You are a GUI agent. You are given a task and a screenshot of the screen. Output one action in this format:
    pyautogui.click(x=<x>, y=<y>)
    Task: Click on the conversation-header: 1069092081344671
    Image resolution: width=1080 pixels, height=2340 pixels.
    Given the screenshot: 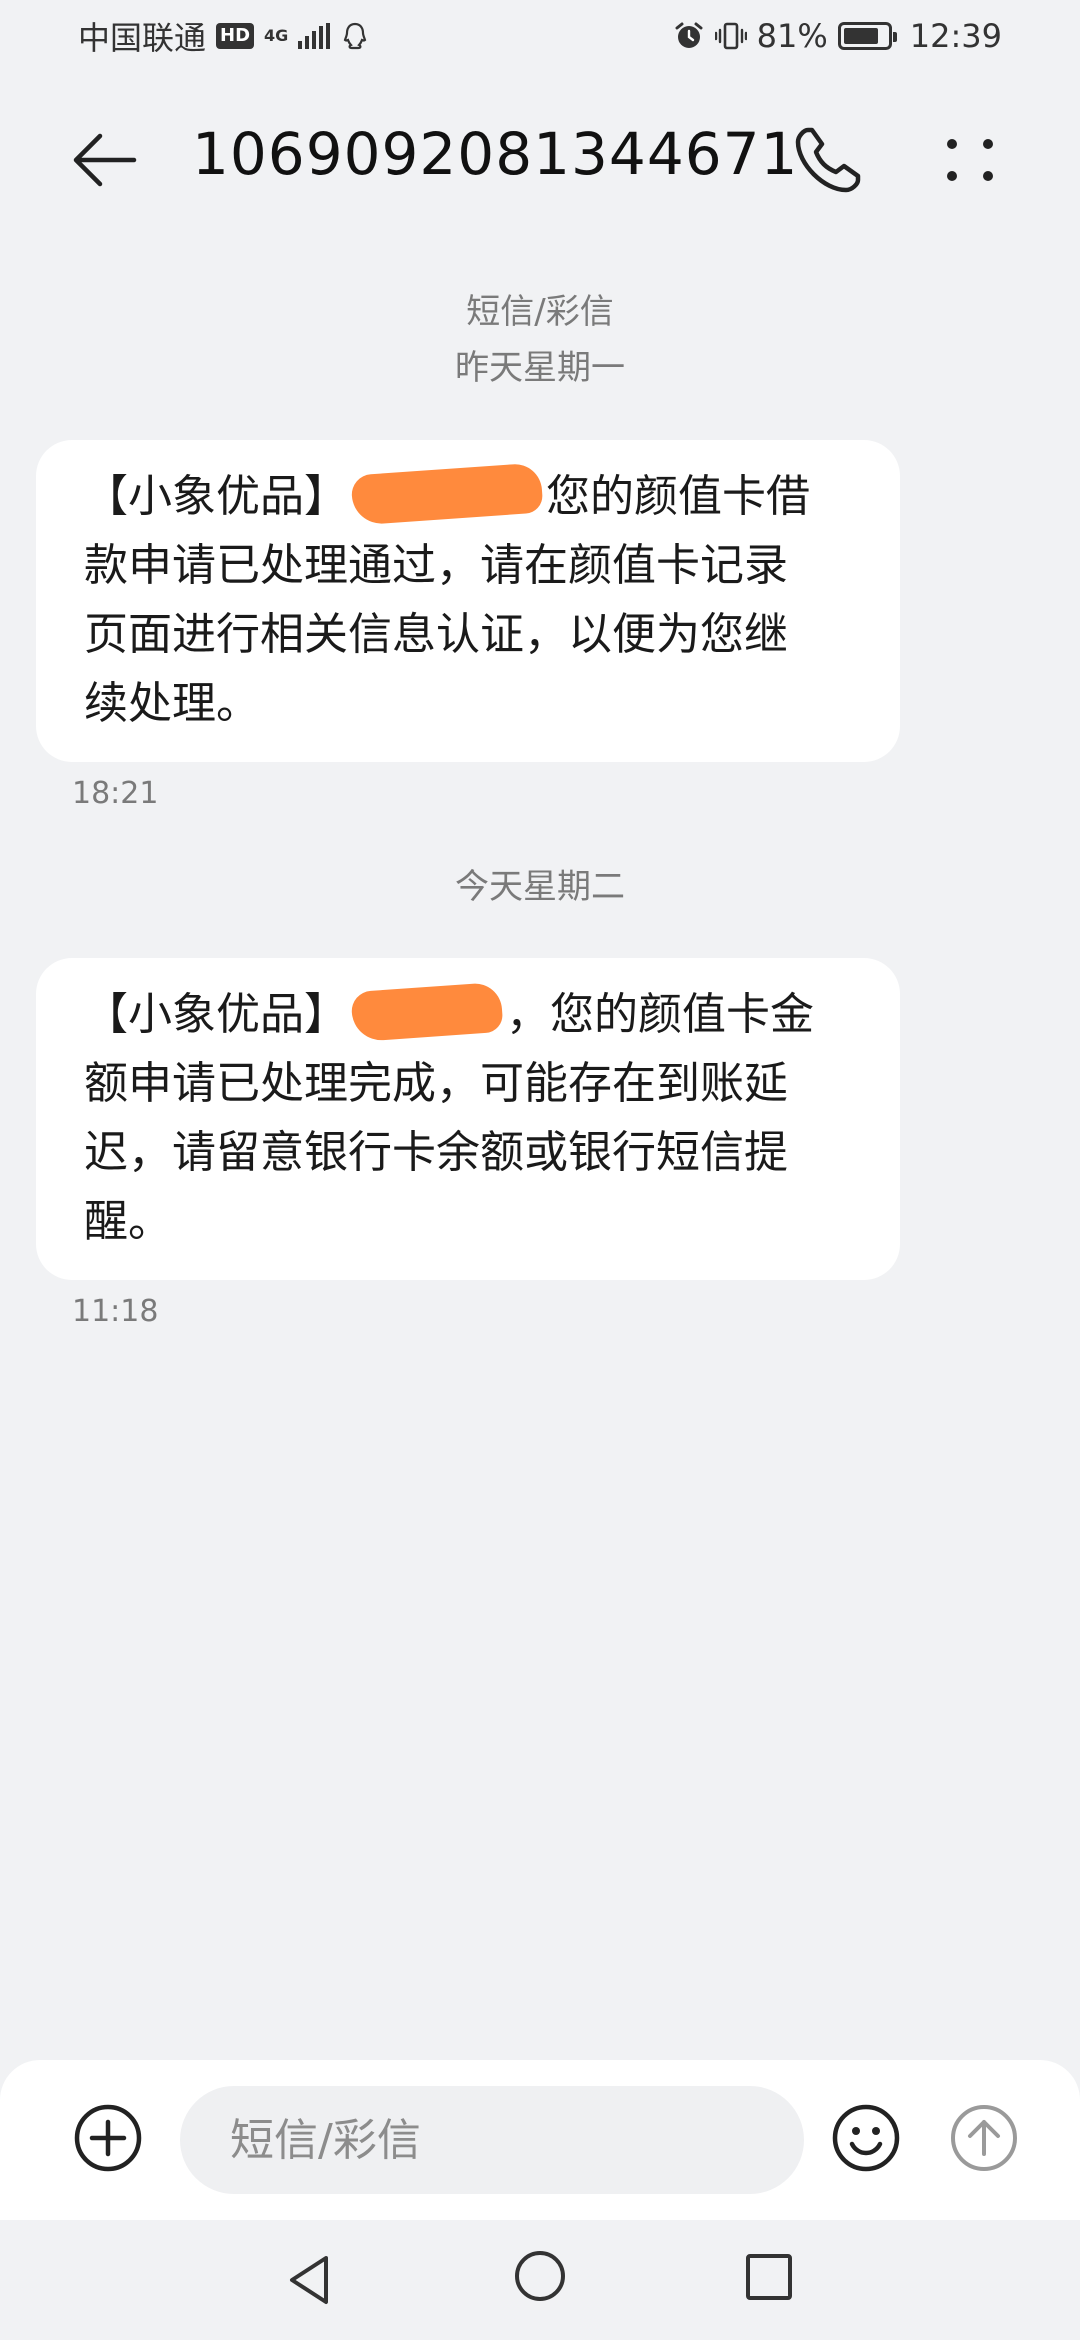 What is the action you would take?
    pyautogui.click(x=540, y=160)
    